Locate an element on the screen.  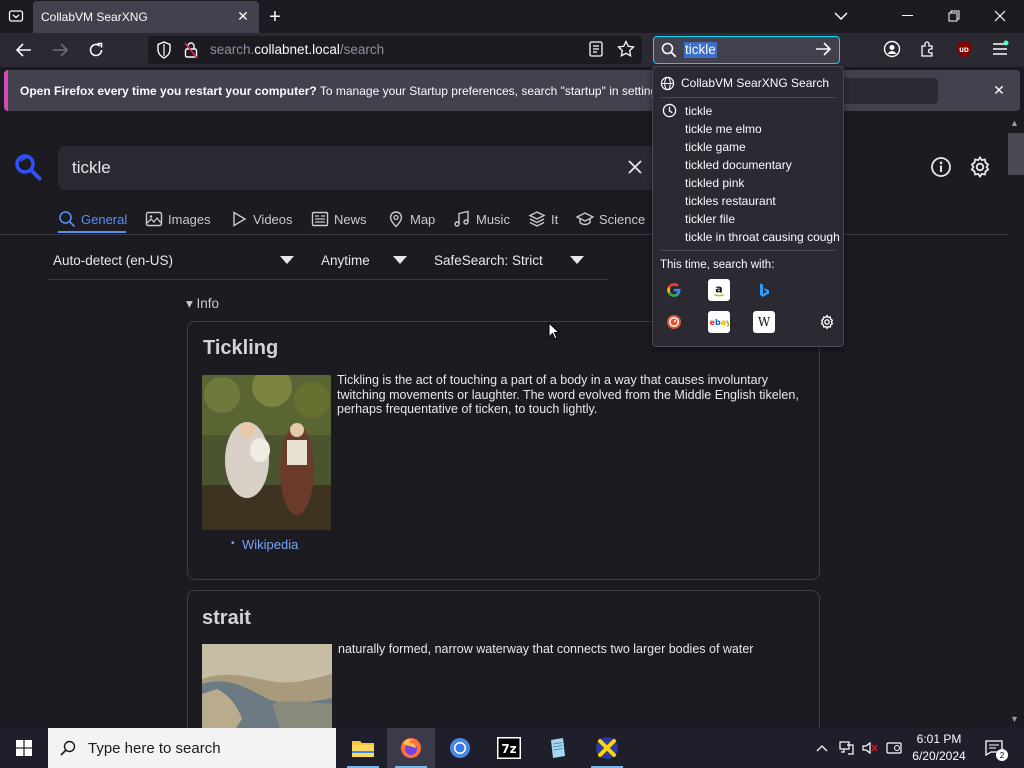
category-images: Images is located at coordinates (178, 219).